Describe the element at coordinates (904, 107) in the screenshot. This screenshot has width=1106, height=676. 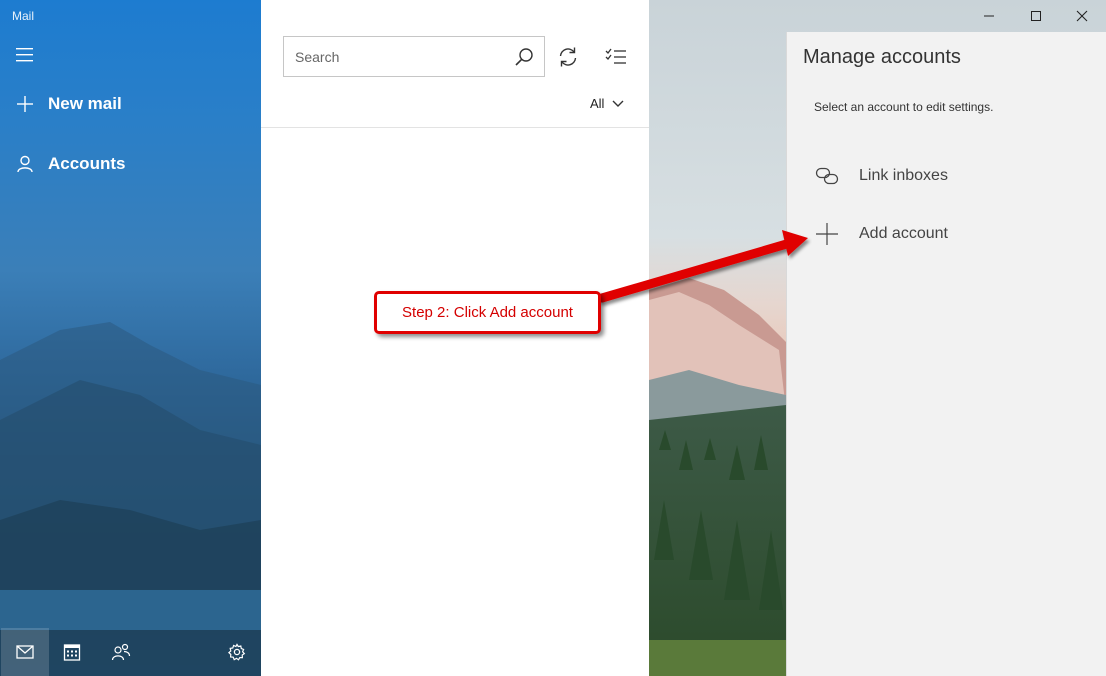
I see `panel-subtitle: Select an account to edit settings.` at that location.